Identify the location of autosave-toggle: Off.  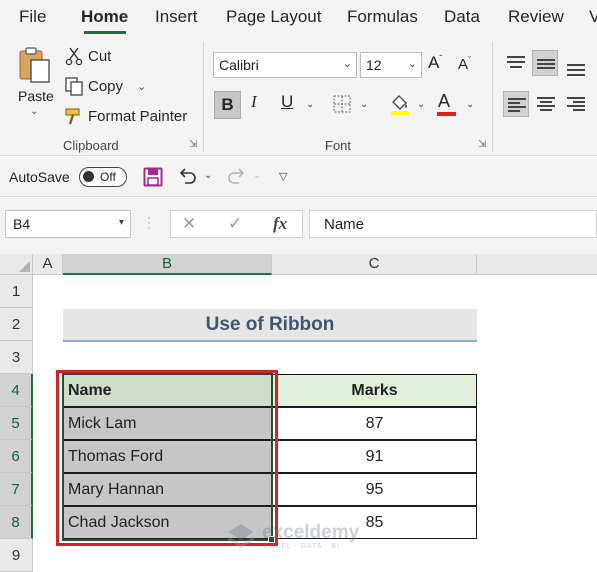
(103, 177).